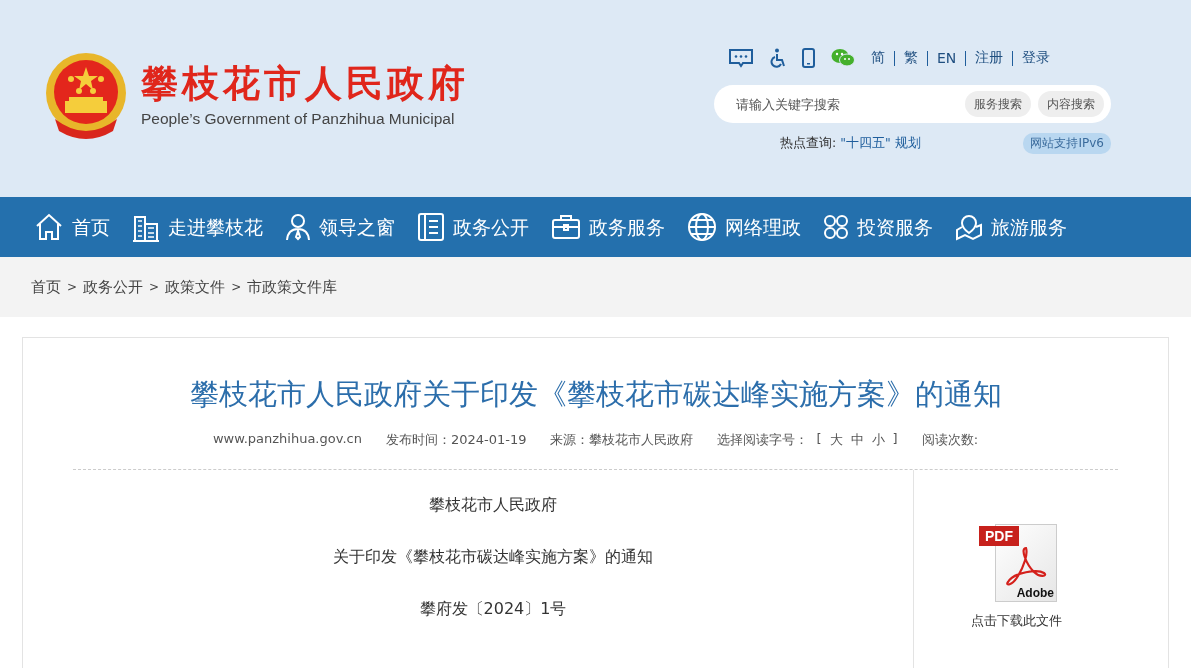 The width and height of the screenshot is (1191, 668). Describe the element at coordinates (857, 440) in the screenshot. I see `font-size-link: 中` at that location.